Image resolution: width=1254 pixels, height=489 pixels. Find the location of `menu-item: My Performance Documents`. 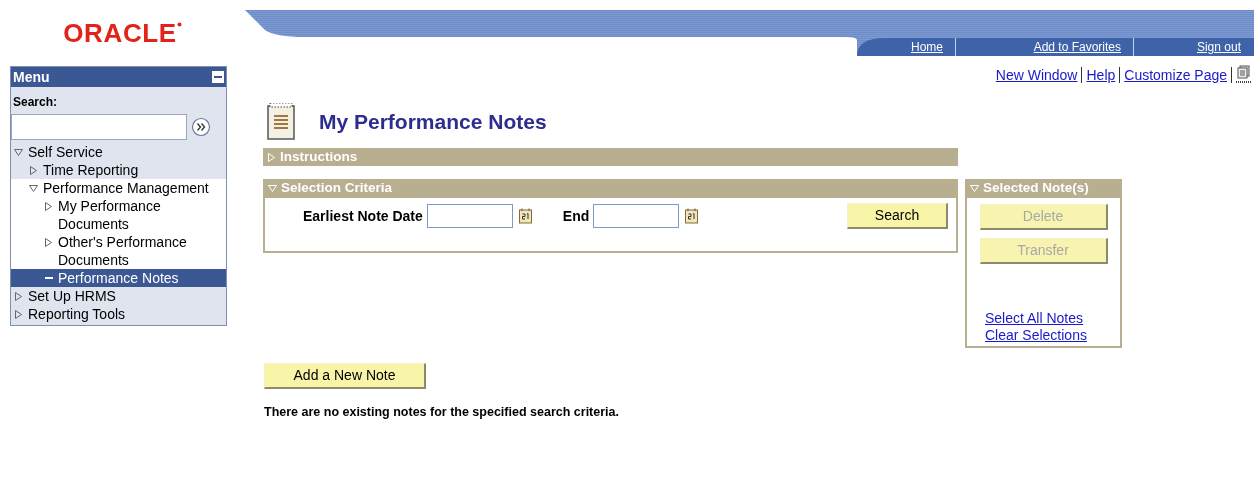

menu-item: My Performance Documents is located at coordinates (118, 215).